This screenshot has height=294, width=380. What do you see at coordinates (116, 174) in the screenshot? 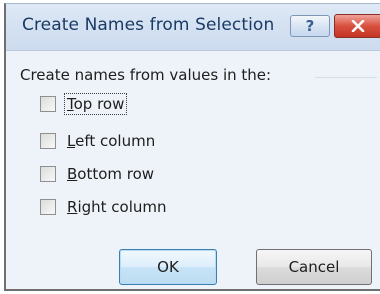
I see `bottom-row-text: ottom row` at bounding box center [116, 174].